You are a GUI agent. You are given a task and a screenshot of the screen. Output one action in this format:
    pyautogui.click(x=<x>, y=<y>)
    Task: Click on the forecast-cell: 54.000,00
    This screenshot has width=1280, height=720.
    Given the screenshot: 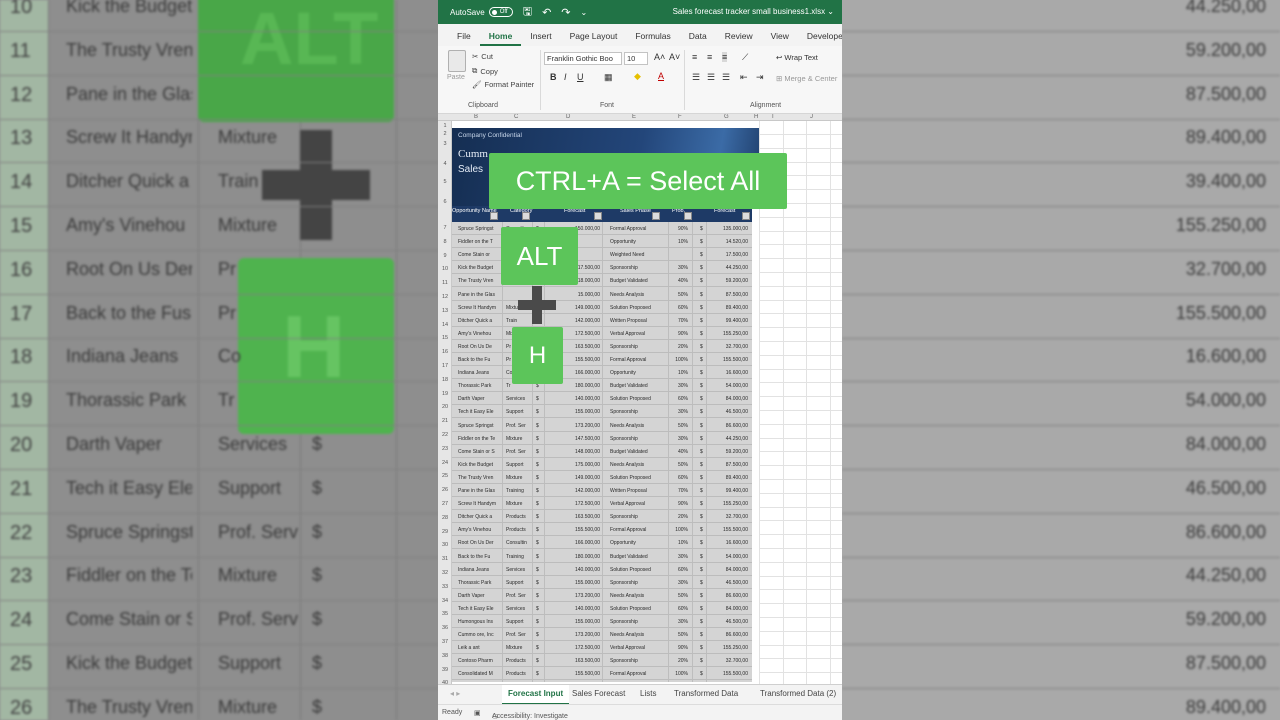 What is the action you would take?
    pyautogui.click(x=728, y=386)
    